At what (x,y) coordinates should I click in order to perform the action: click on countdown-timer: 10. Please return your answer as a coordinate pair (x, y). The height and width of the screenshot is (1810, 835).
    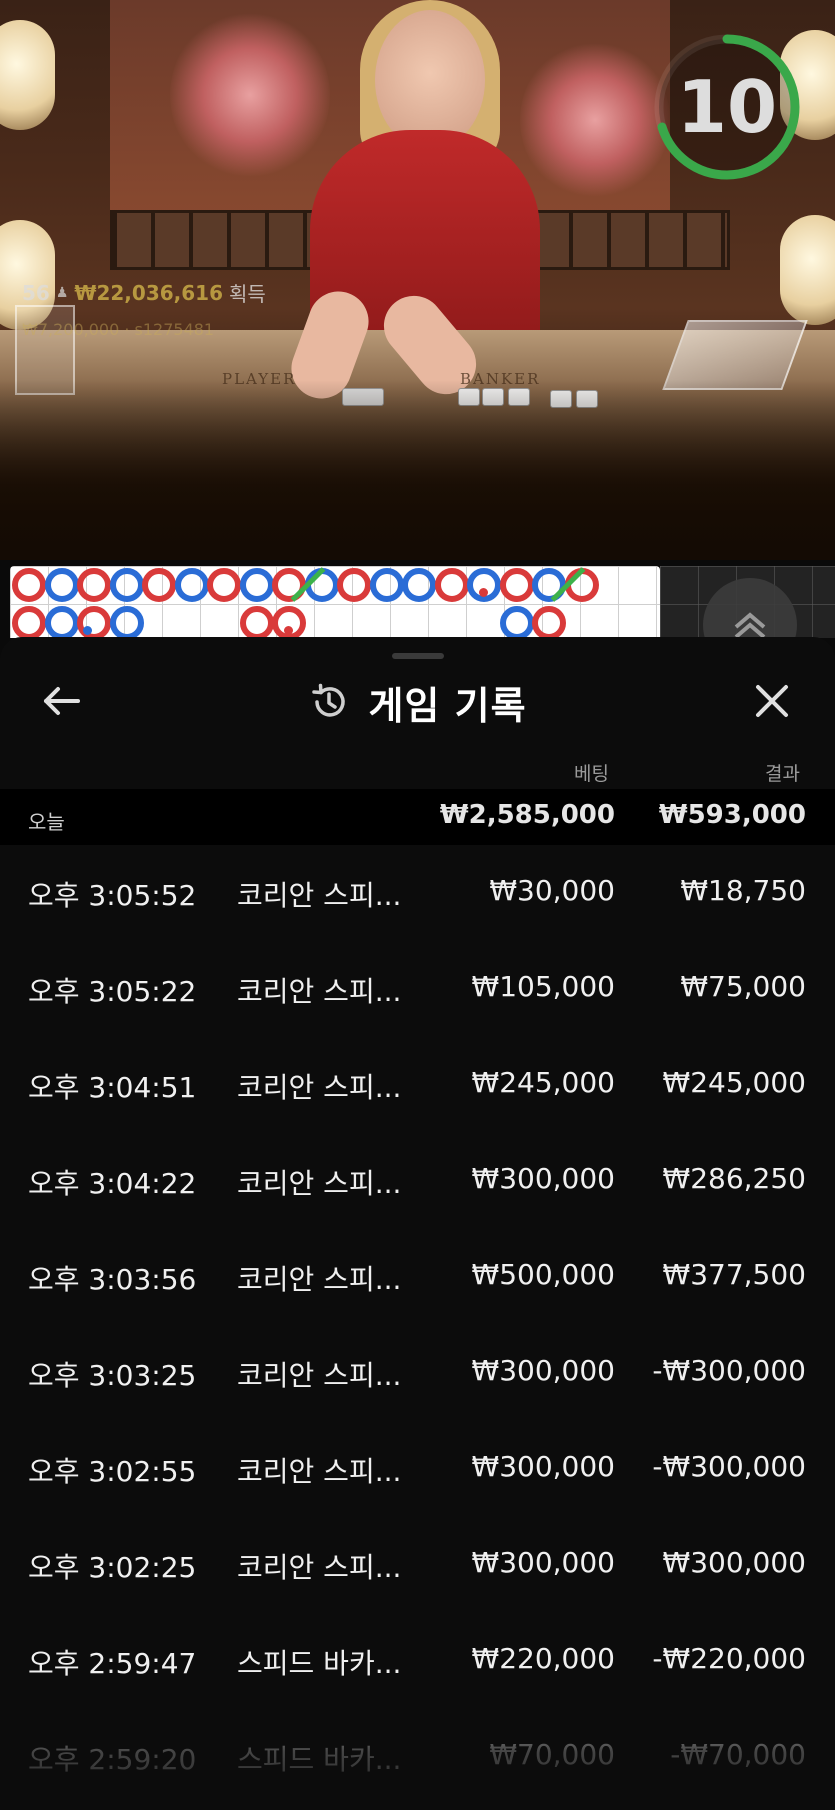
    Looking at the image, I should click on (727, 107).